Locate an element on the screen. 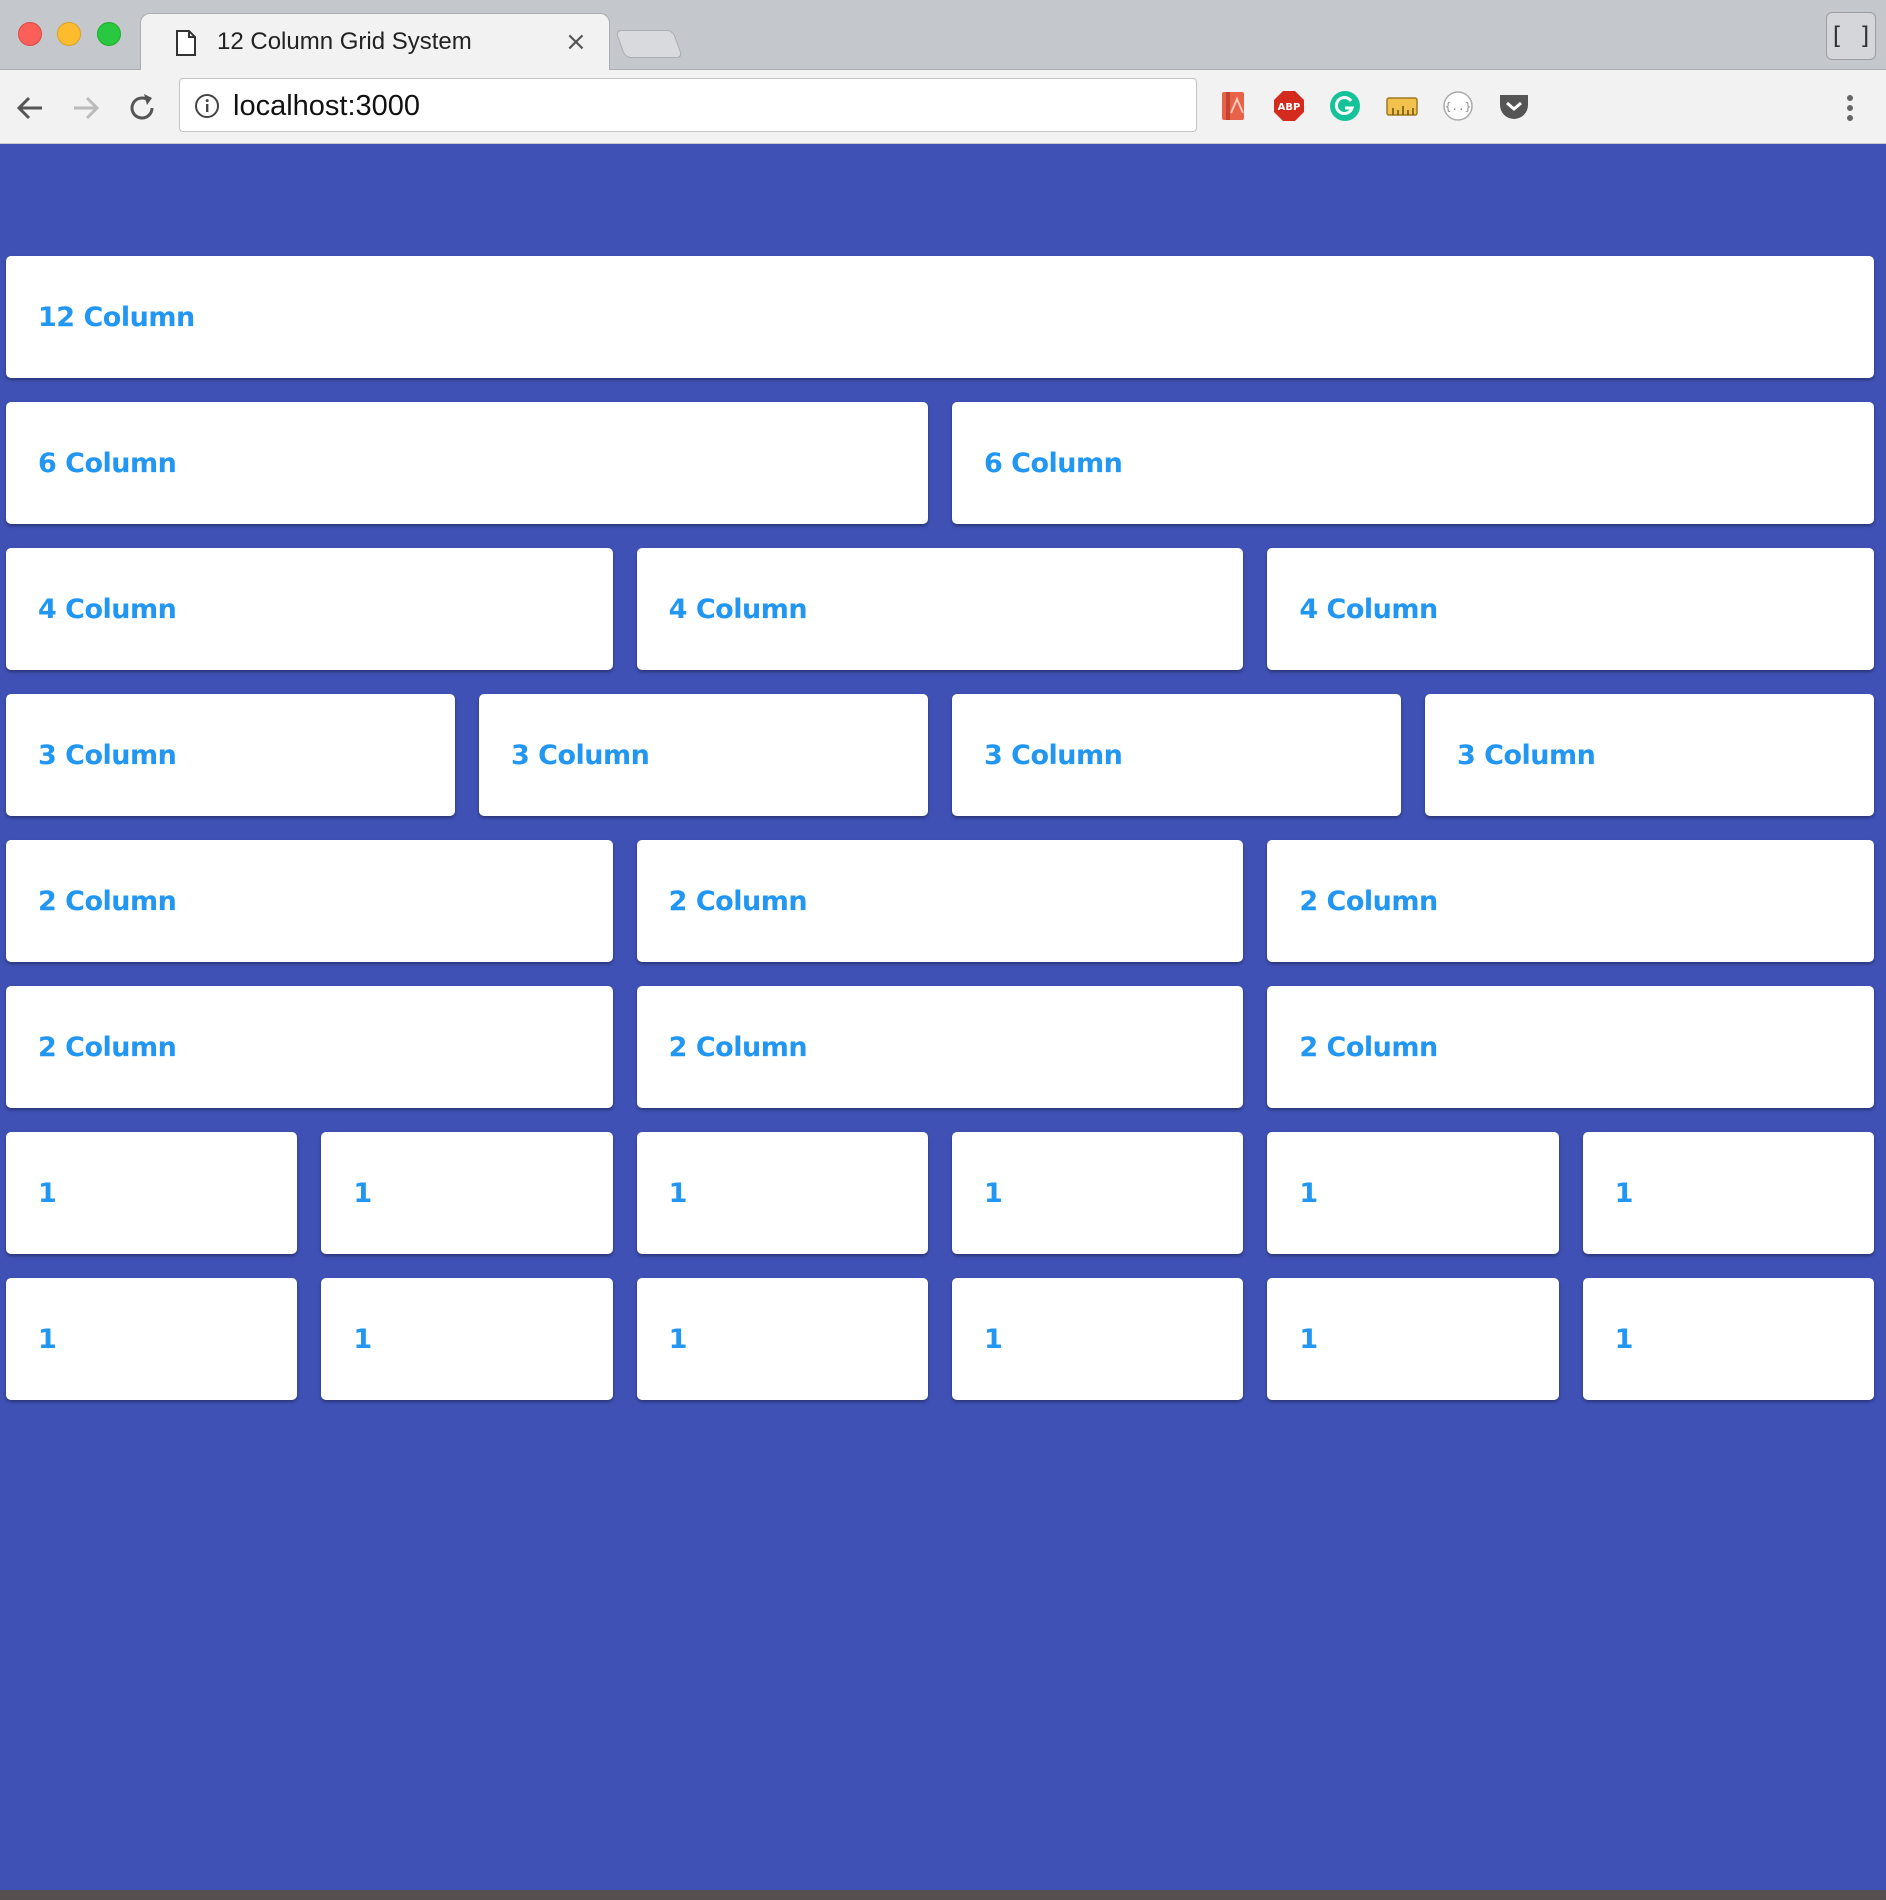  browser-tab: 12 Column Grid System × is located at coordinates (375, 42).